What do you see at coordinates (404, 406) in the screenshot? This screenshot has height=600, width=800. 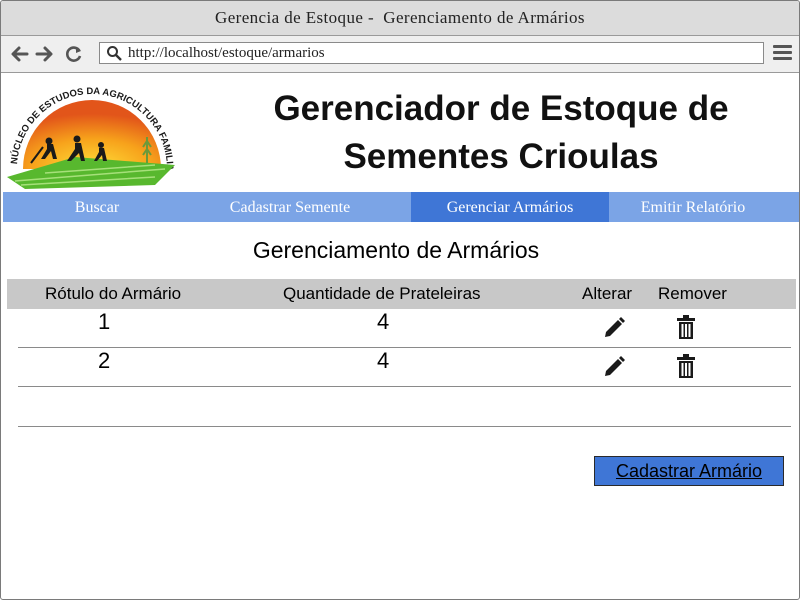 I see `table-row-empty` at bounding box center [404, 406].